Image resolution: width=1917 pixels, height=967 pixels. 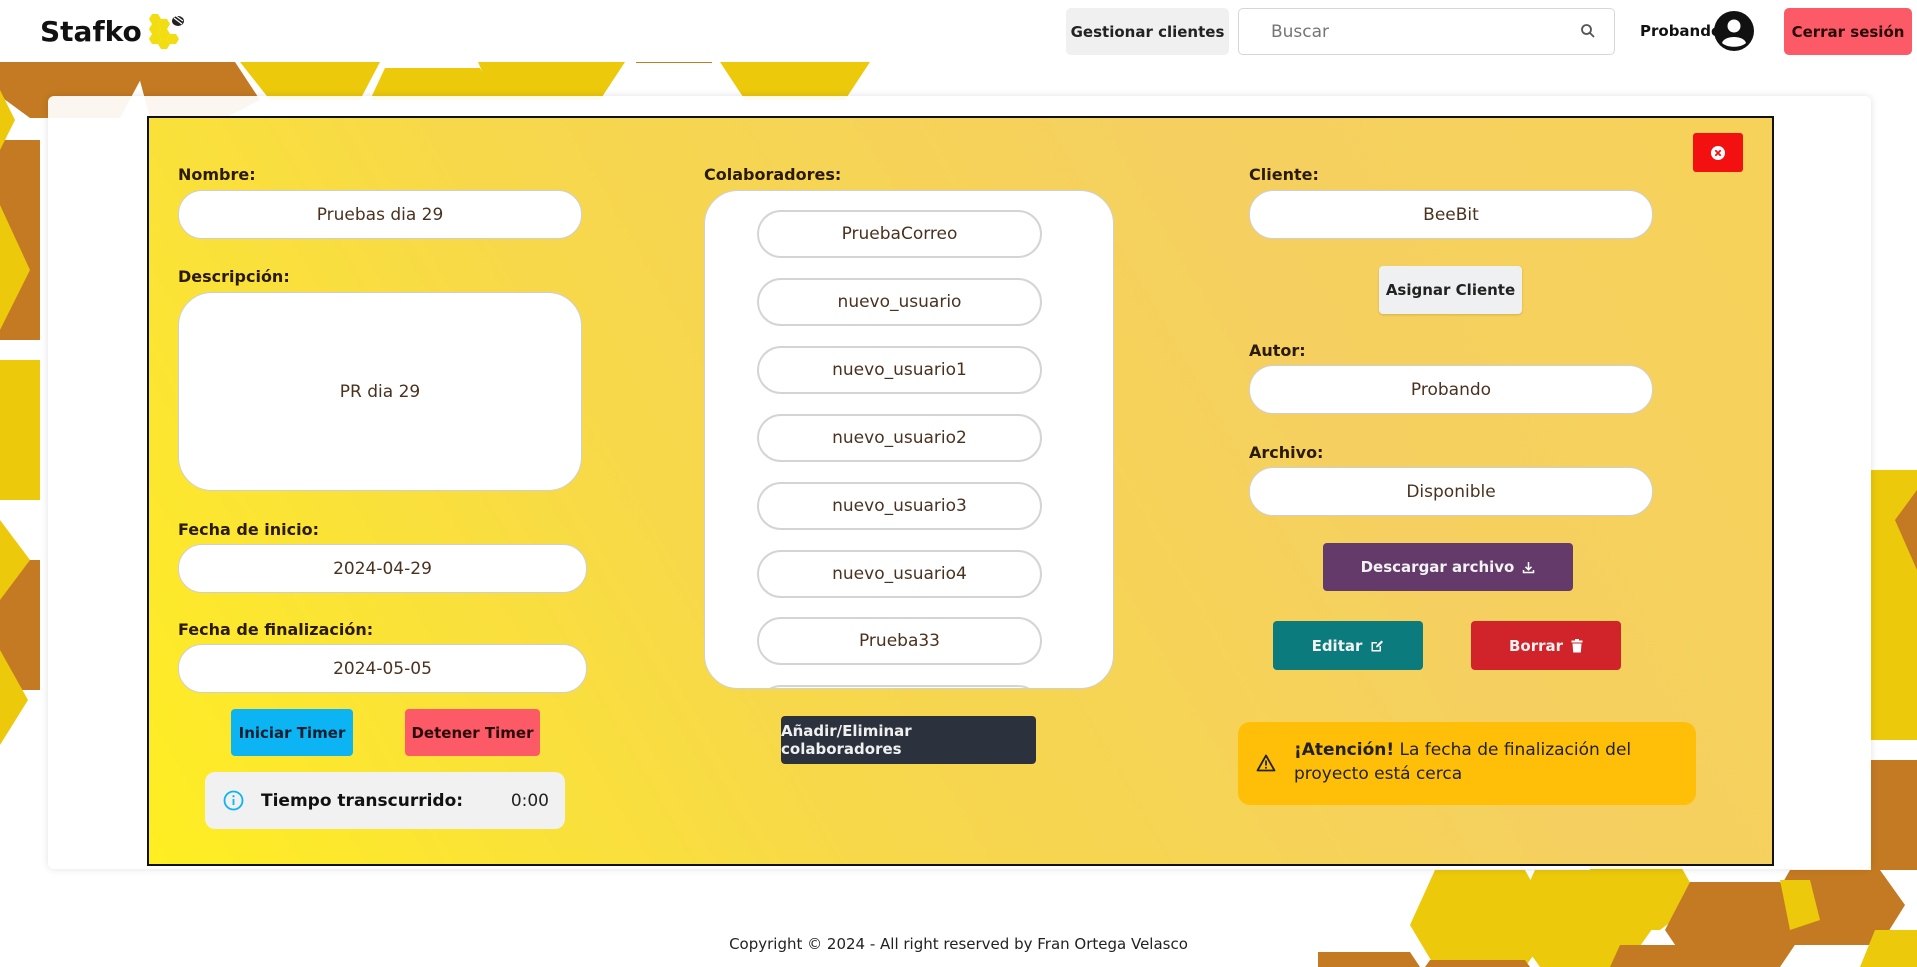 I want to click on elapsed-time-box: Tiempo transcurrido: 0:00, so click(x=385, y=800).